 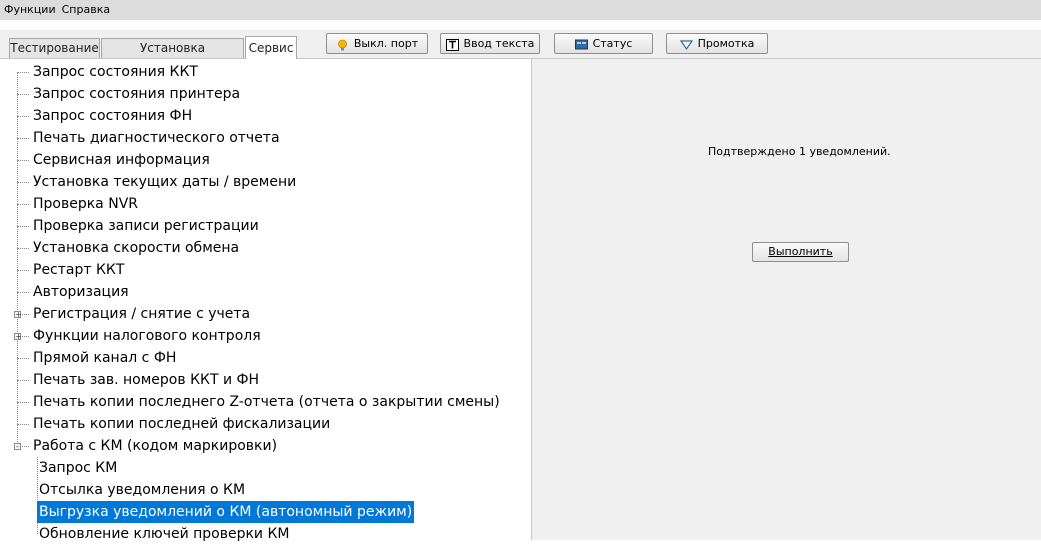 I want to click on tree-item: Установка текущих даты / времени, so click(x=164, y=182).